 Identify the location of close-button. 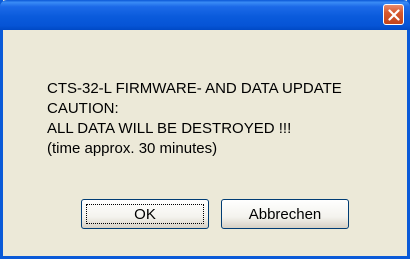
(393, 14).